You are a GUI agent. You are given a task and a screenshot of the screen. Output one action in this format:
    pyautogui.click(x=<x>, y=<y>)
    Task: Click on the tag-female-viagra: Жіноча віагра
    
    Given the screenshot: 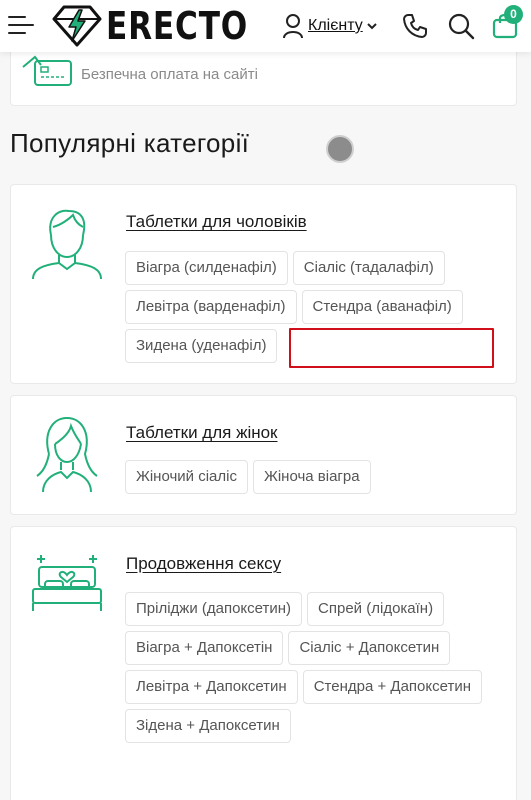 What is the action you would take?
    pyautogui.click(x=311, y=477)
    